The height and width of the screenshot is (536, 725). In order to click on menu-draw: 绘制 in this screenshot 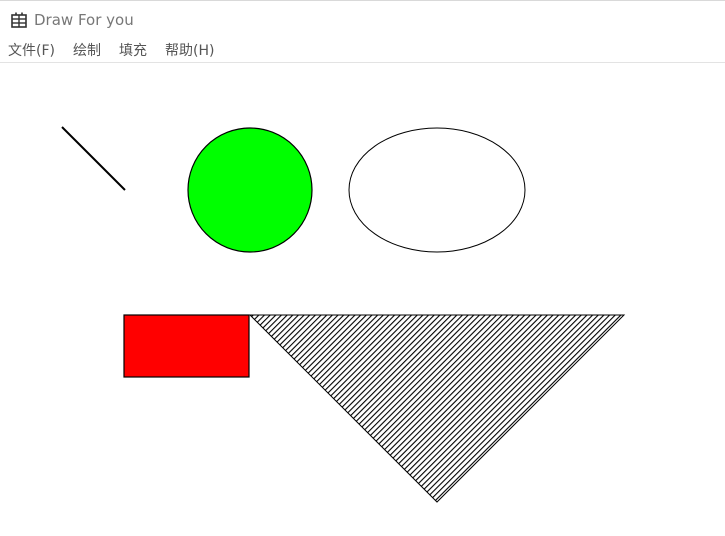, I will do `click(87, 51)`.